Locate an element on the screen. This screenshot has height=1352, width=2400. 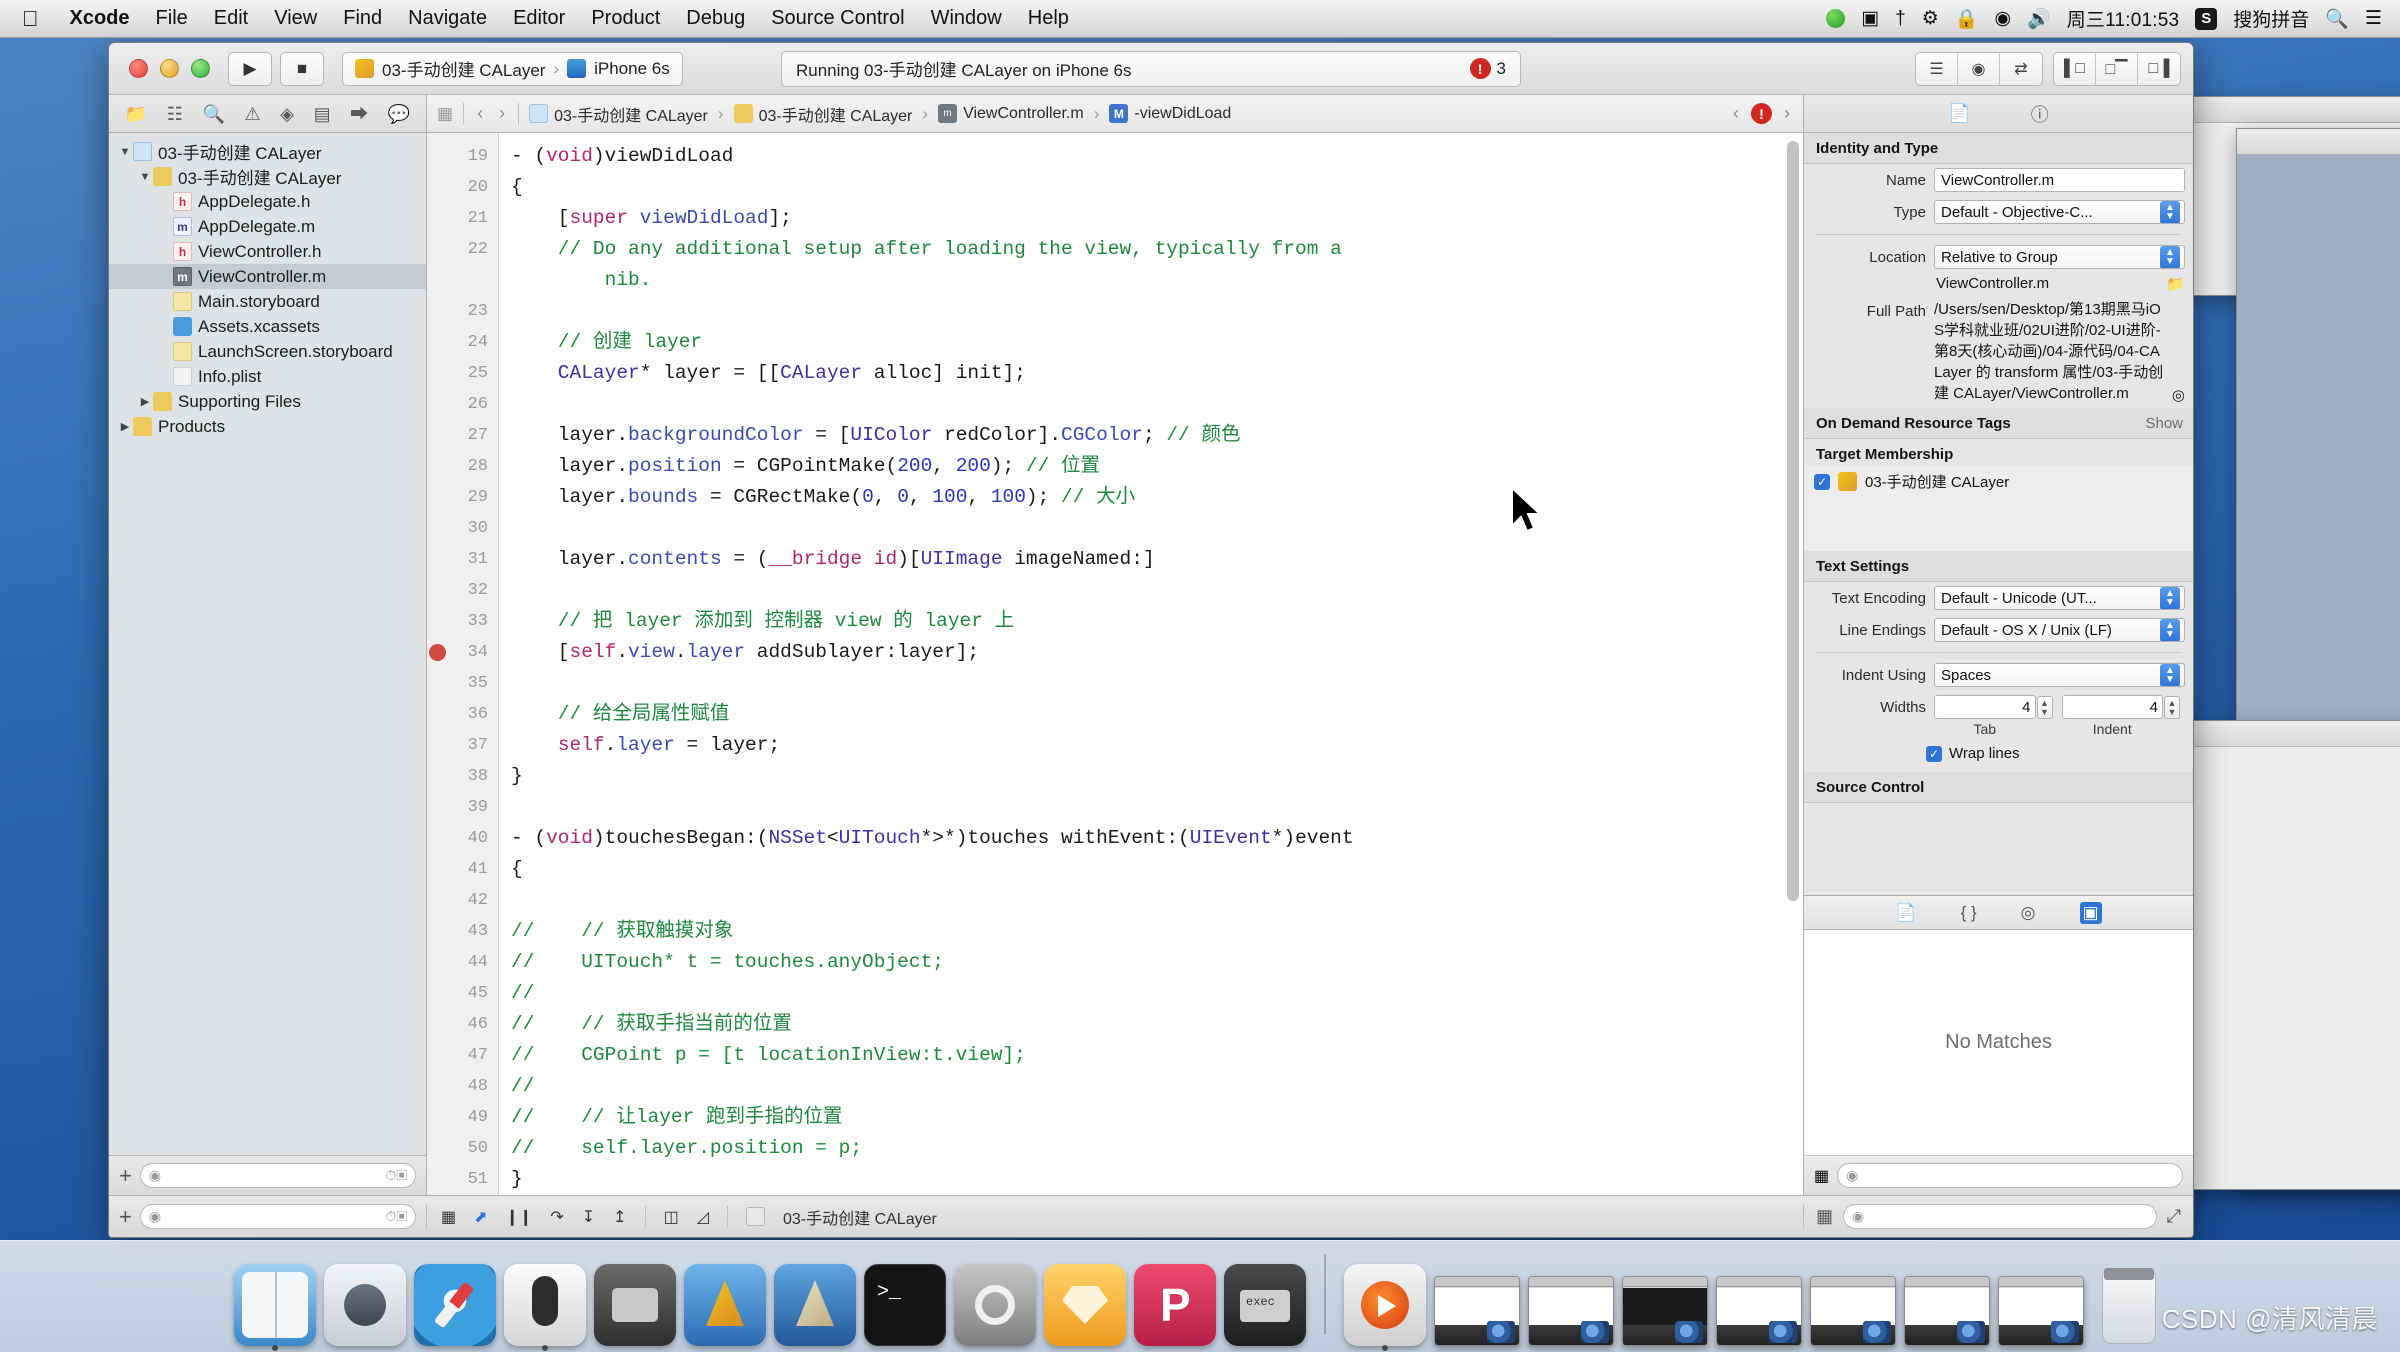
show-debug-area-button: ▦ is located at coordinates (448, 1217).